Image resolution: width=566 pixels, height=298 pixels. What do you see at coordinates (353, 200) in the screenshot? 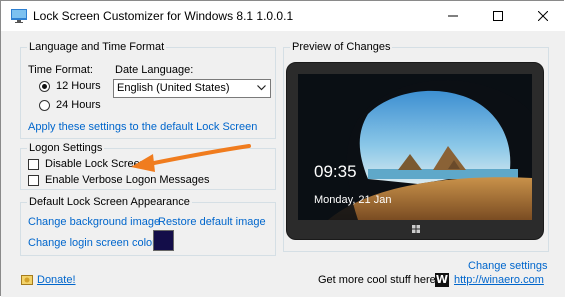
I see `preview-date: Monday, 21 Jan` at bounding box center [353, 200].